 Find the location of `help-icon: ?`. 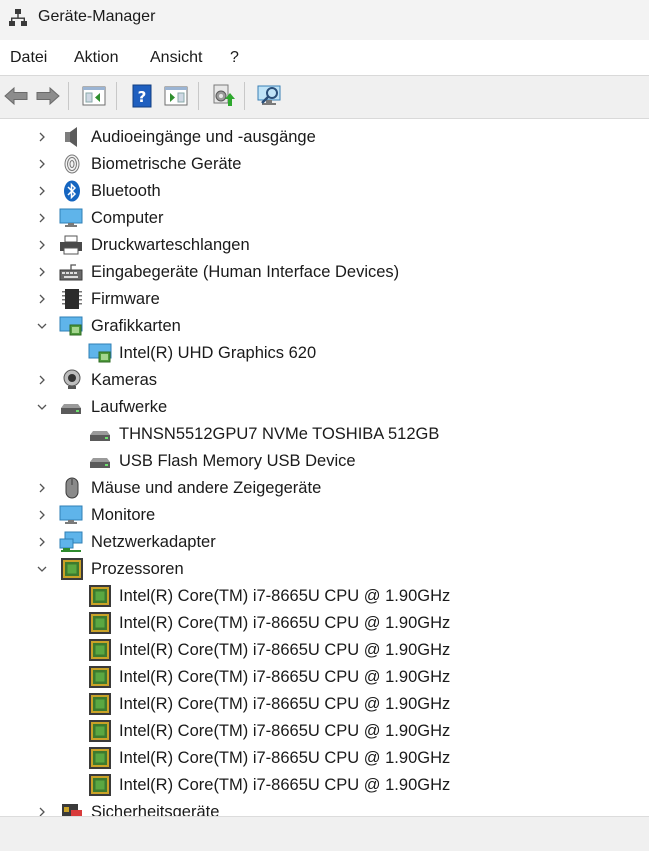

help-icon: ? is located at coordinates (142, 96).